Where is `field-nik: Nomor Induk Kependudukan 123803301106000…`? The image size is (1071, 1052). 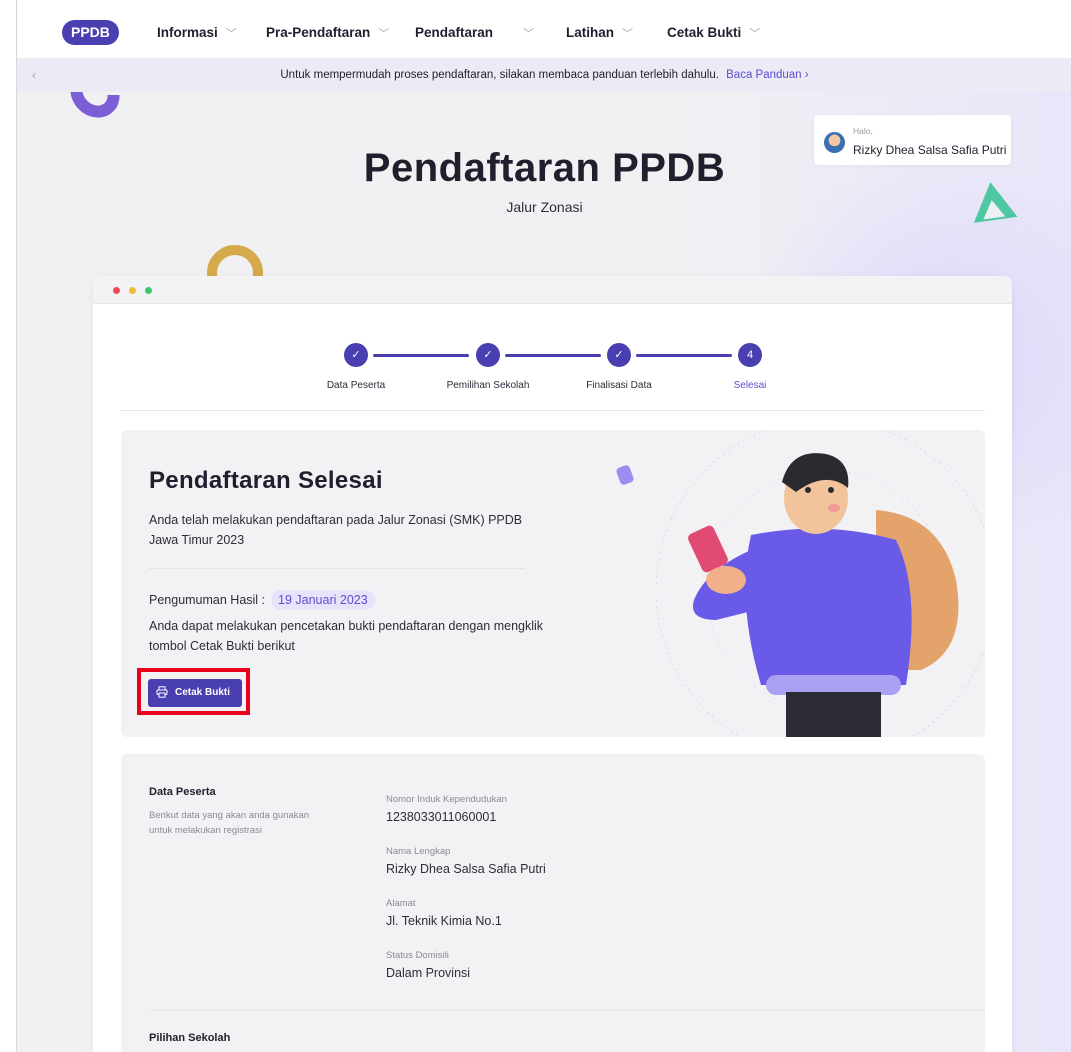
field-nik: Nomor Induk Kependudukan 123803301106000… is located at coordinates (446, 809).